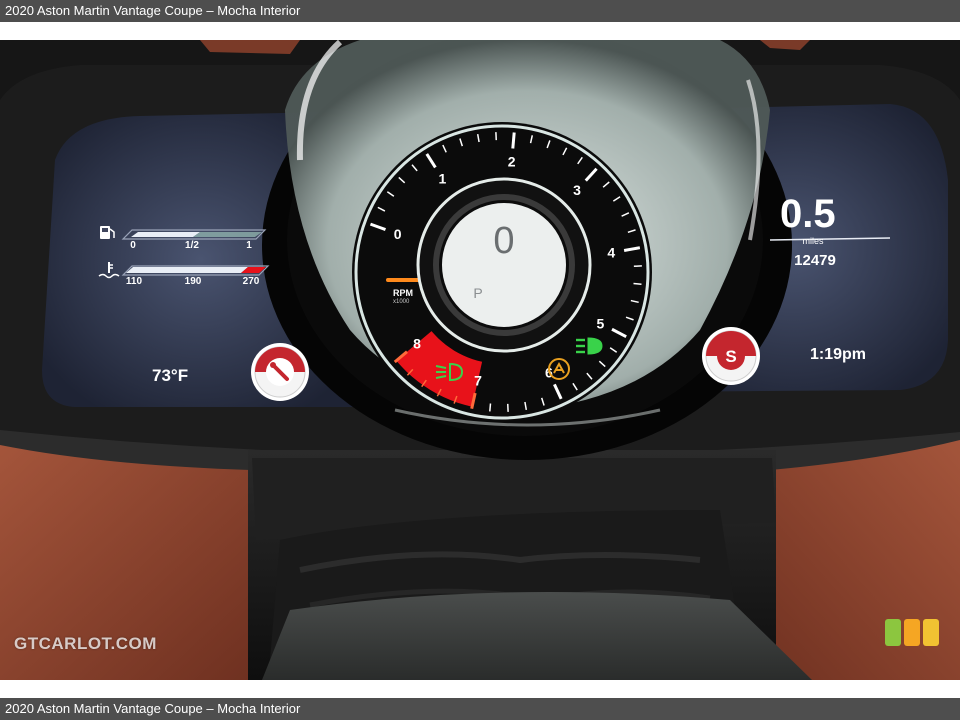 This screenshot has height=720, width=960. Describe the element at coordinates (815, 260) in the screenshot. I see `odometer-value: 12479` at that location.